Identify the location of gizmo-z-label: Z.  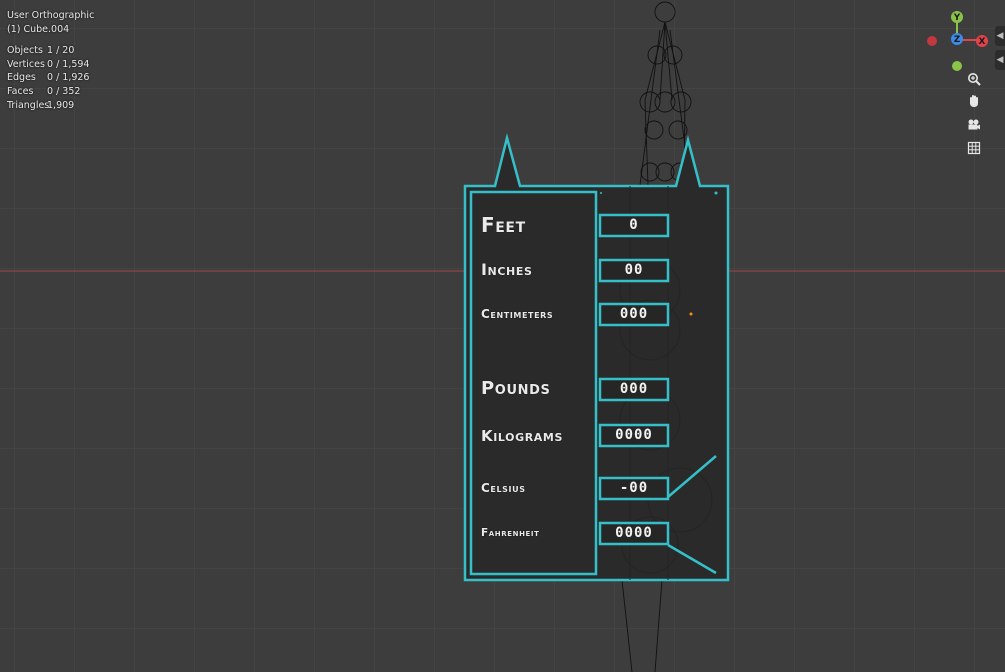
(957, 40).